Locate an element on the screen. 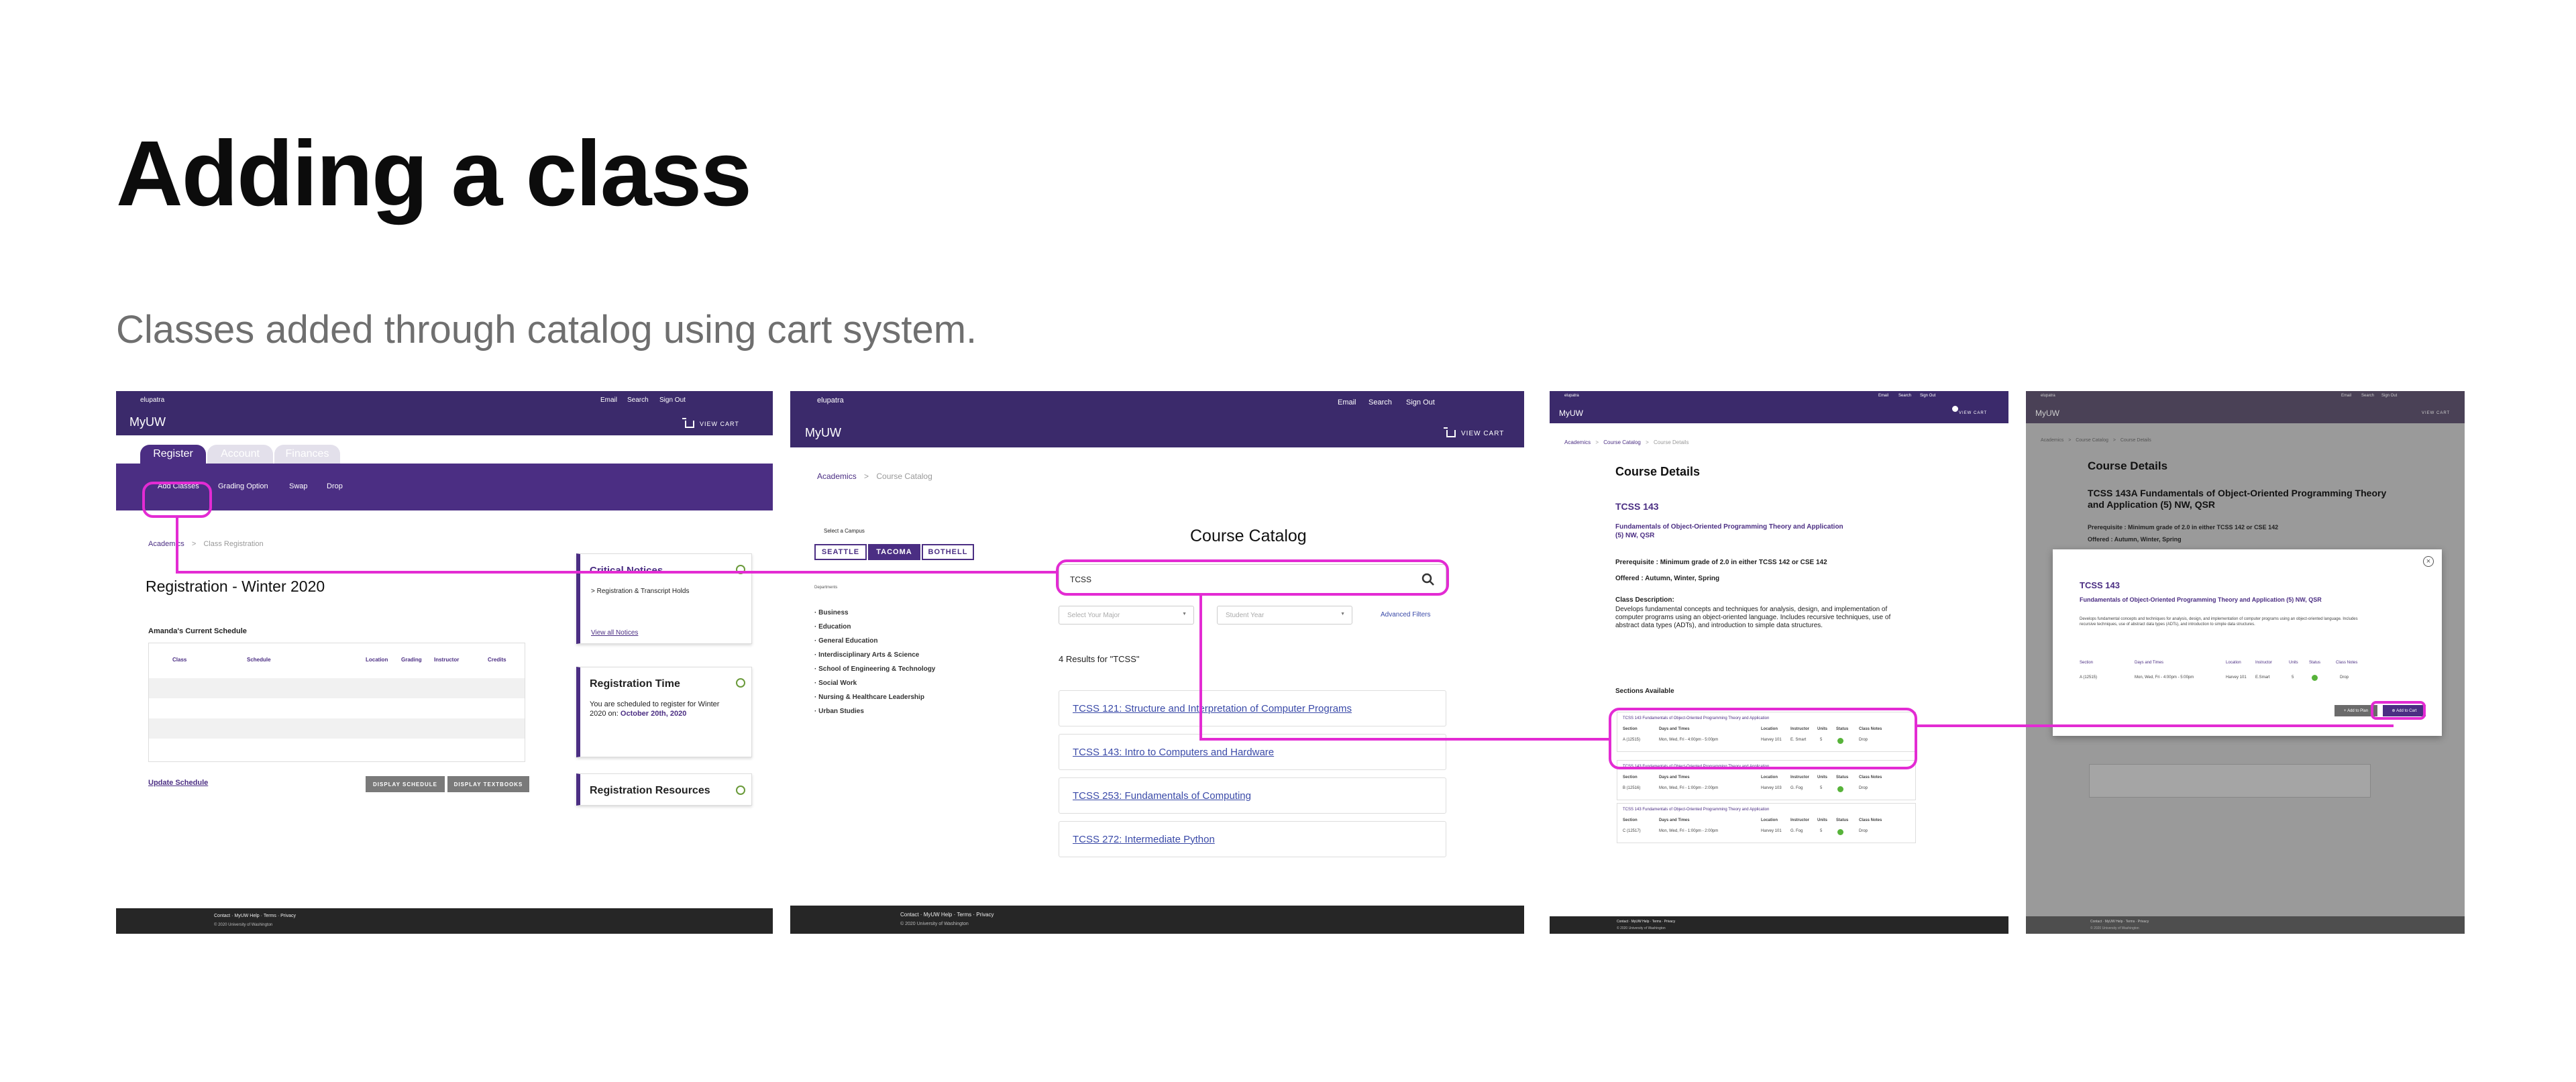 The image size is (2576, 1082). update-schedule-link: Update Schedule is located at coordinates (178, 783).